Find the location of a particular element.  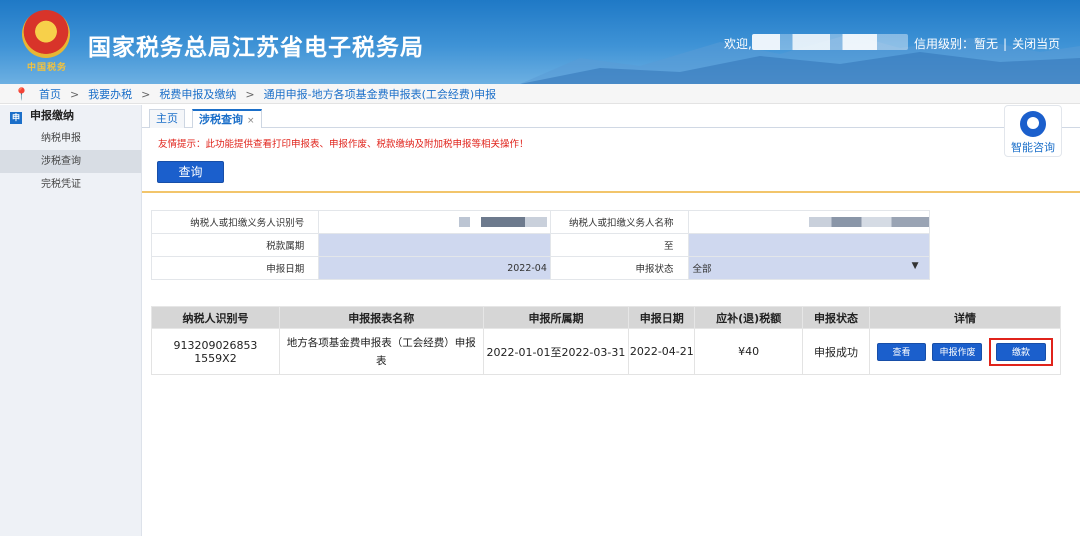

sidebar: 申申报缴纳 纳税申报 涉税查询 完税凭证 is located at coordinates (71, 320).